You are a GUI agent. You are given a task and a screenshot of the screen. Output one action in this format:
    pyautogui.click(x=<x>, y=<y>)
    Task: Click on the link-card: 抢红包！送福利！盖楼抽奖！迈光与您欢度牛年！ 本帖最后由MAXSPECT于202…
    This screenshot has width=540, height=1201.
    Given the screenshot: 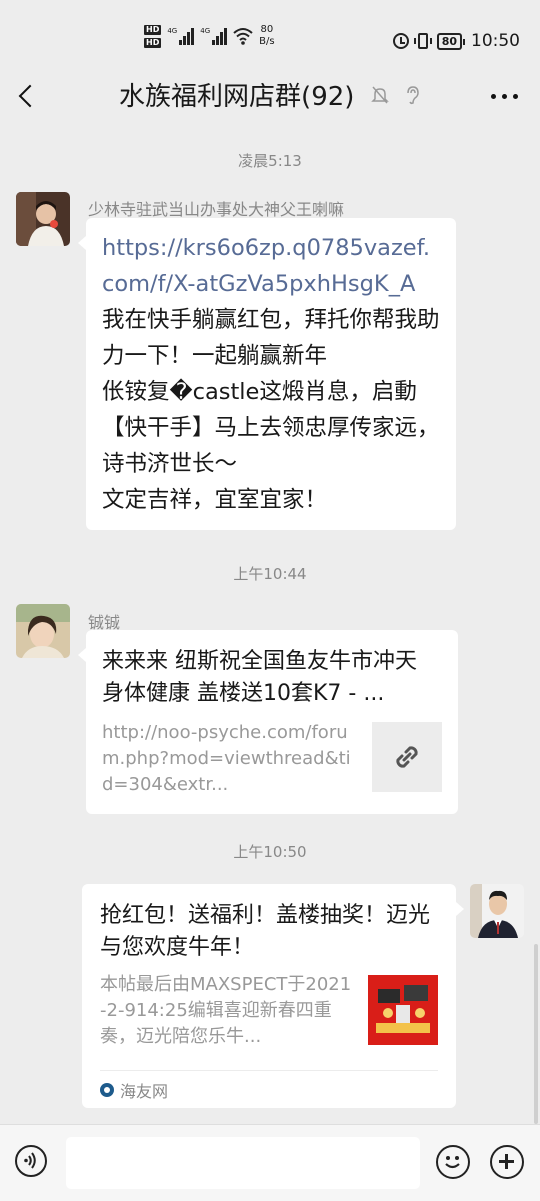 What is the action you would take?
    pyautogui.click(x=273, y=996)
    